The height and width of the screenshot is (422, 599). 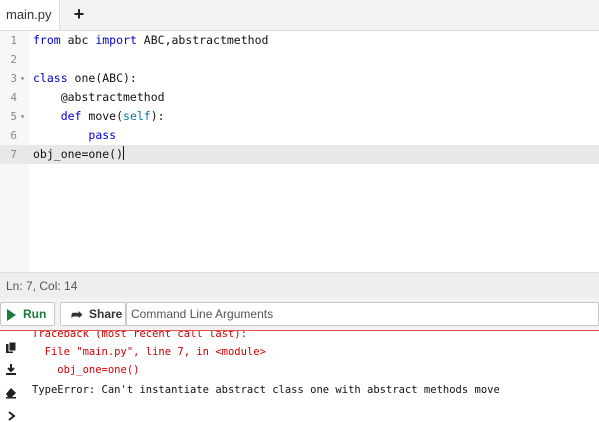 I want to click on run-button: Run, so click(x=27, y=314).